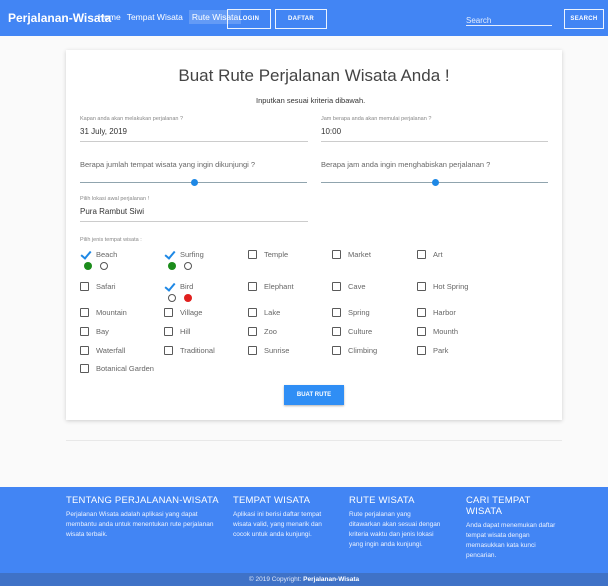 The image size is (608, 586). What do you see at coordinates (357, 286) in the screenshot?
I see `checkbox-label: Cave` at bounding box center [357, 286].